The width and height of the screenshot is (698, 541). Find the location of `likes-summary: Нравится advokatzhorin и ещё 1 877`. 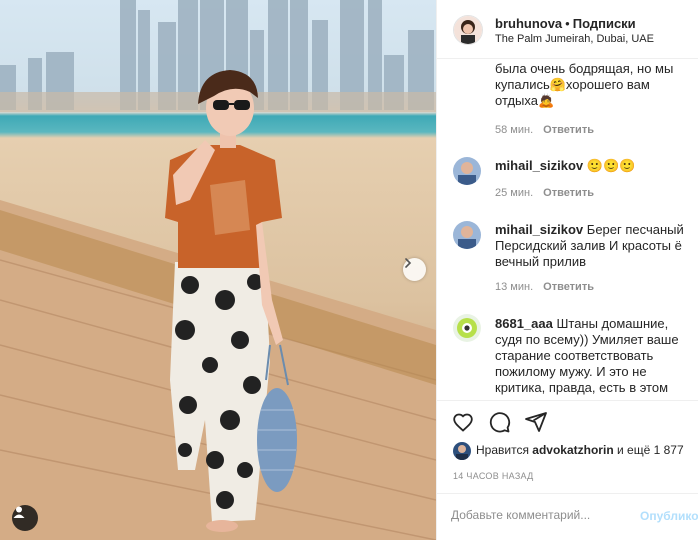

likes-summary: Нравится advokatzhorin и ещё 1 877 is located at coordinates (568, 451).